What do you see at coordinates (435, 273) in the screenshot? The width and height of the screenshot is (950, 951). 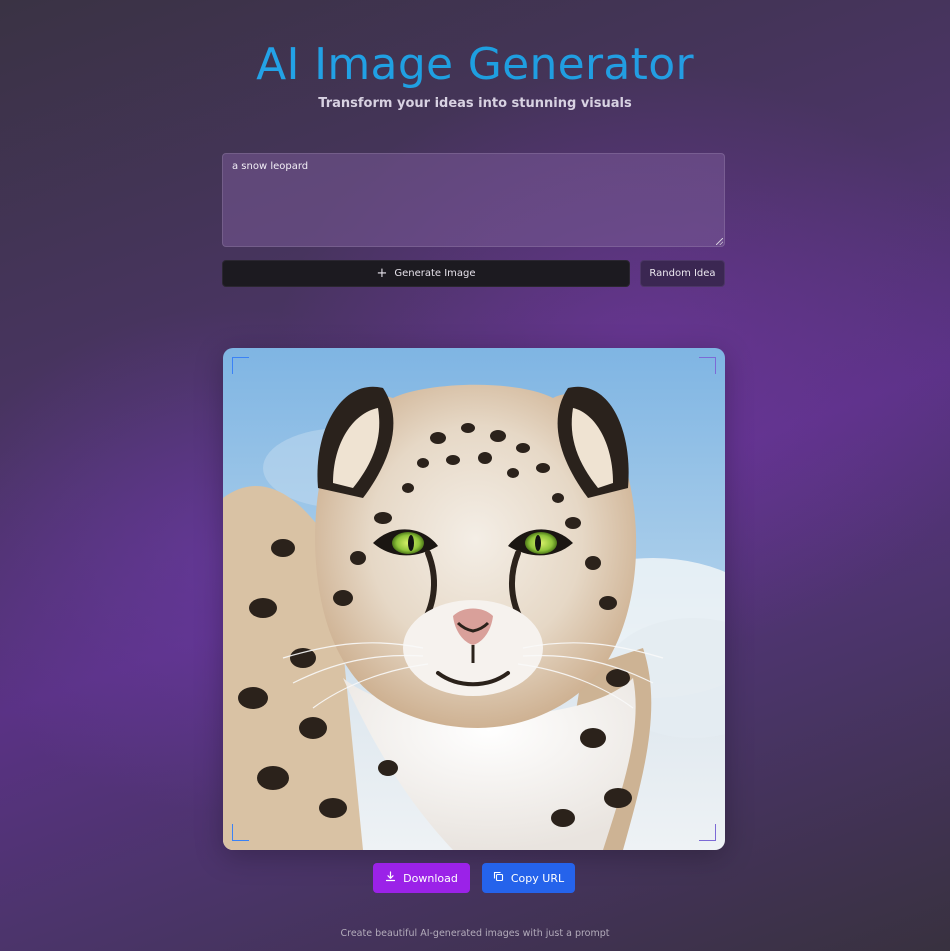 I see `generate-image-label: Generate Image` at bounding box center [435, 273].